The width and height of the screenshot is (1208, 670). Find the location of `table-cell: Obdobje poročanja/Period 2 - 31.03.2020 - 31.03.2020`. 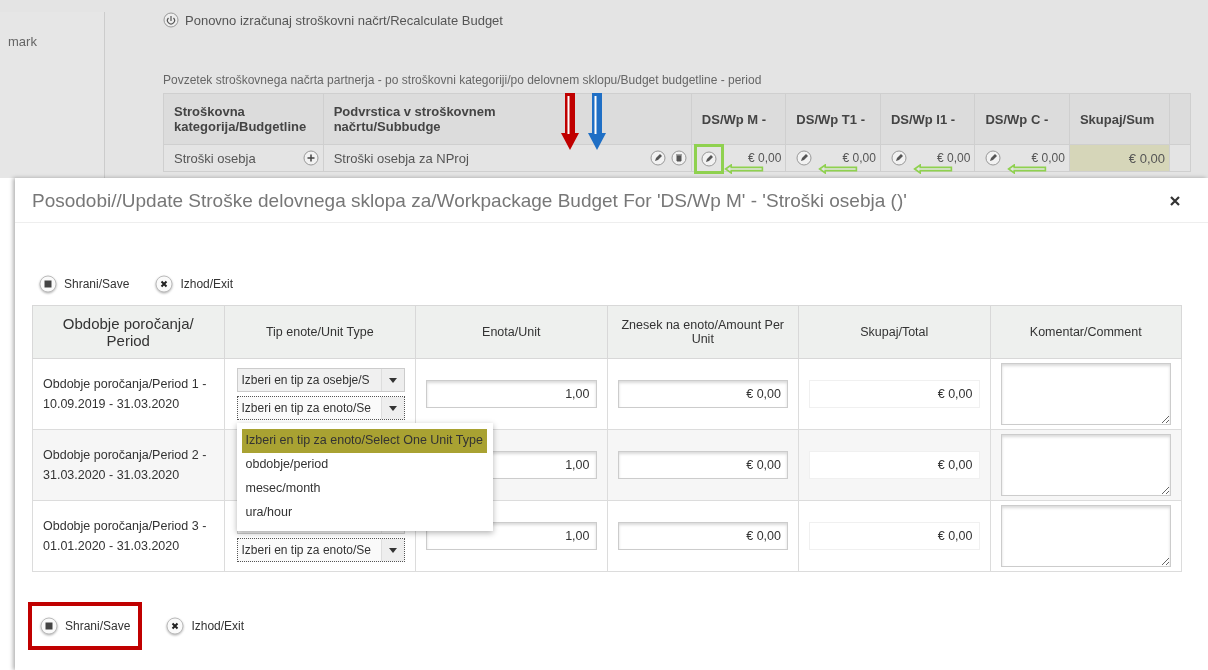

table-cell: Obdobje poročanja/Period 2 - 31.03.2020 - 31.03.2020 is located at coordinates (125, 465).